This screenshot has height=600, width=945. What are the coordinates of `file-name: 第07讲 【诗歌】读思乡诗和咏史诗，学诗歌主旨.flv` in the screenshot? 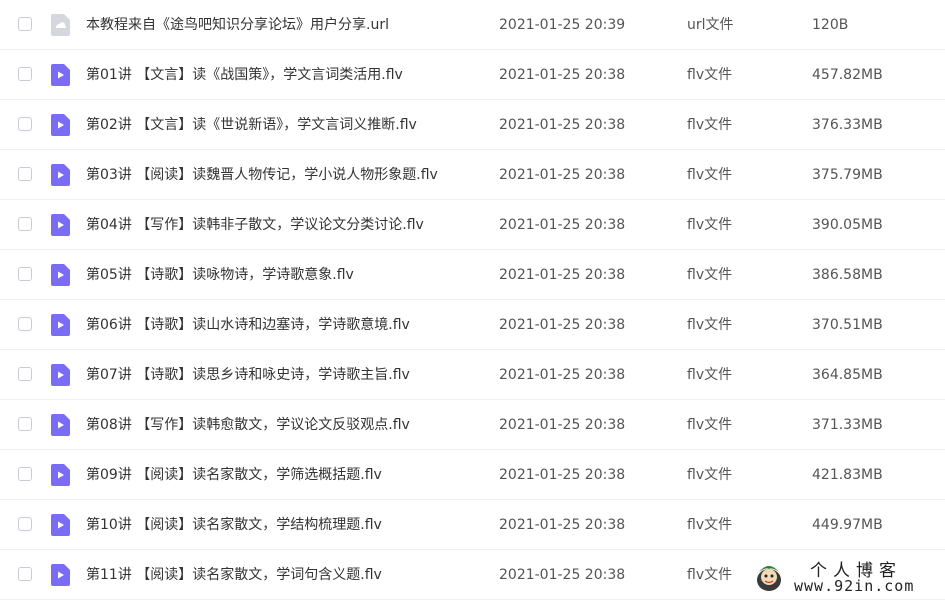 It's located at (248, 375).